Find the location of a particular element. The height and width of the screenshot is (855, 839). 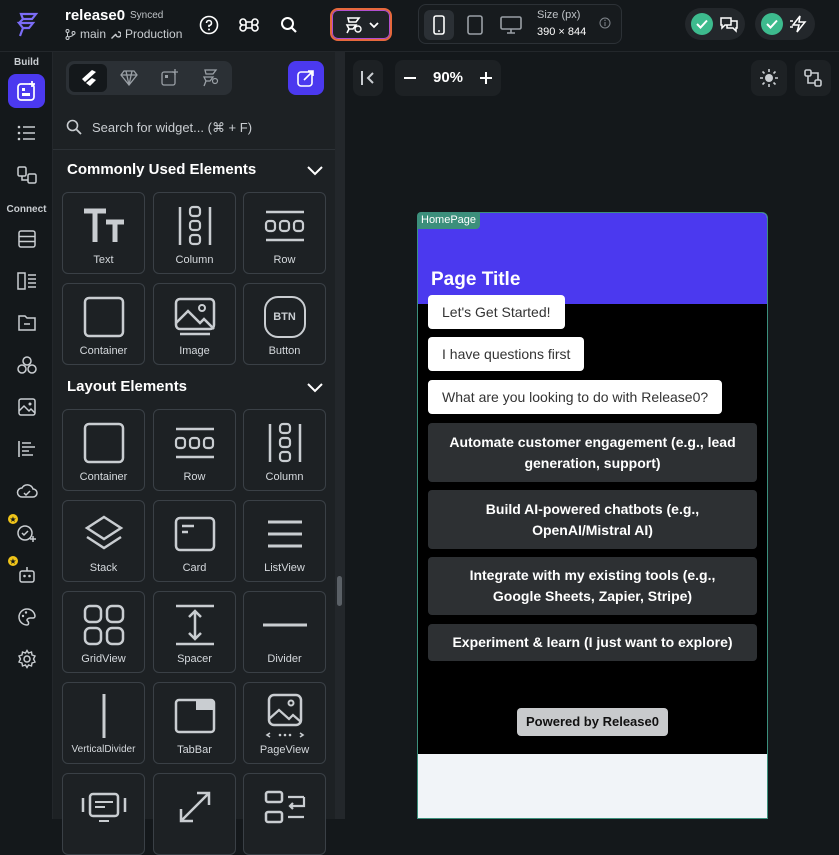

widget-label: ListView is located at coordinates (284, 568).